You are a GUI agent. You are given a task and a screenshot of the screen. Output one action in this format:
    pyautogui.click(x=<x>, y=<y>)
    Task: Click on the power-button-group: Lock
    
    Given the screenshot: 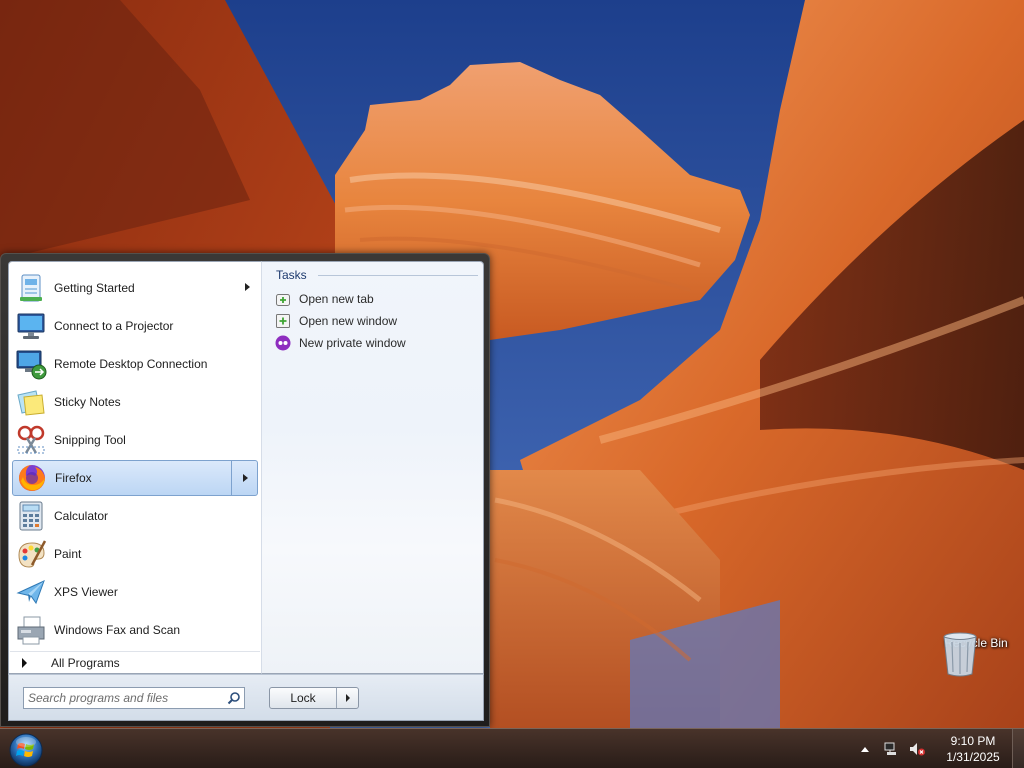 What is the action you would take?
    pyautogui.click(x=314, y=698)
    